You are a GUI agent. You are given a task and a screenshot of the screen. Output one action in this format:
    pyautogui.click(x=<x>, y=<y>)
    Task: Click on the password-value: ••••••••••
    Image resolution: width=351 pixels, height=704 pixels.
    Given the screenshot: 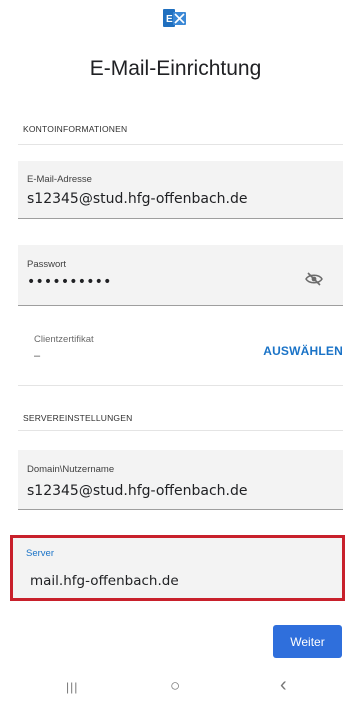 What is the action you would take?
    pyautogui.click(x=69, y=282)
    